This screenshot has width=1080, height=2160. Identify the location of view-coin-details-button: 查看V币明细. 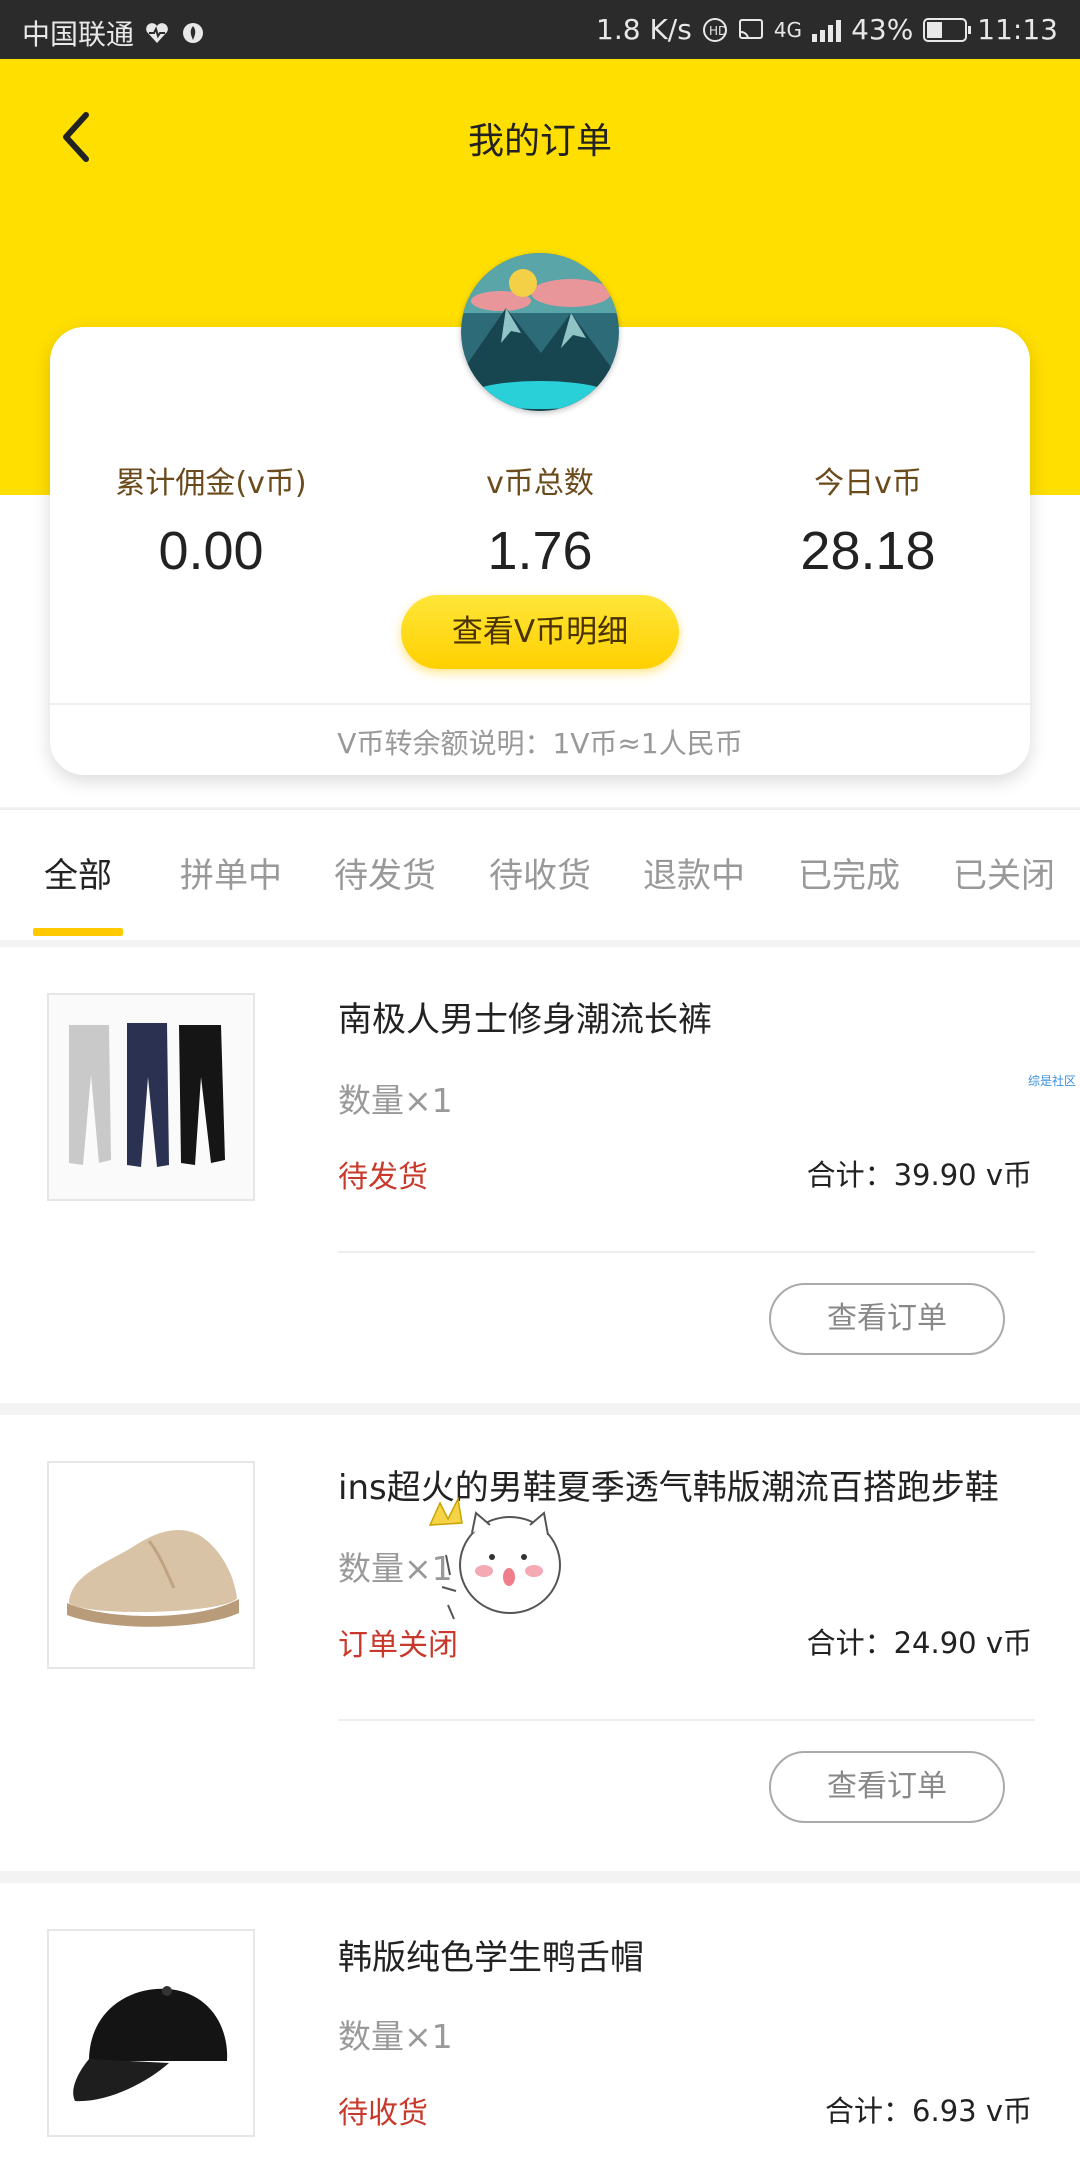
(540, 632).